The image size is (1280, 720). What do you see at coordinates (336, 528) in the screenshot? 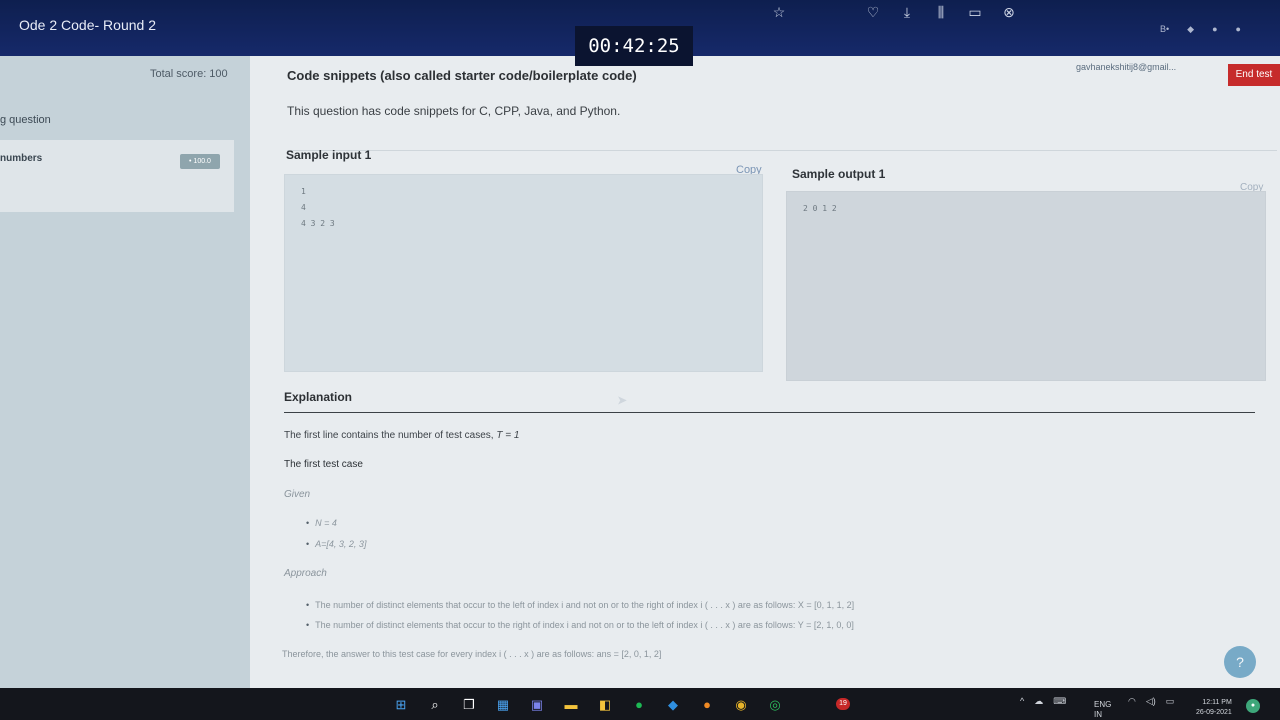
I see `list-item: N = 4` at bounding box center [336, 528].